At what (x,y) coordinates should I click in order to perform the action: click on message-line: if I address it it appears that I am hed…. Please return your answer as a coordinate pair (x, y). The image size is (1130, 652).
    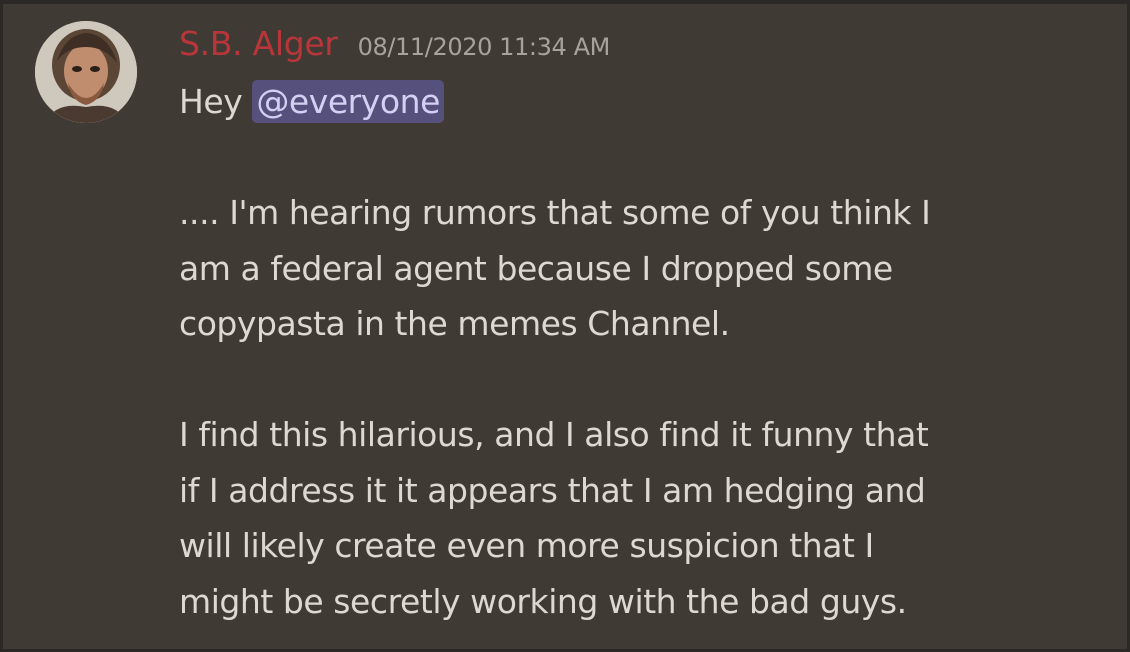
    Looking at the image, I should click on (552, 490).